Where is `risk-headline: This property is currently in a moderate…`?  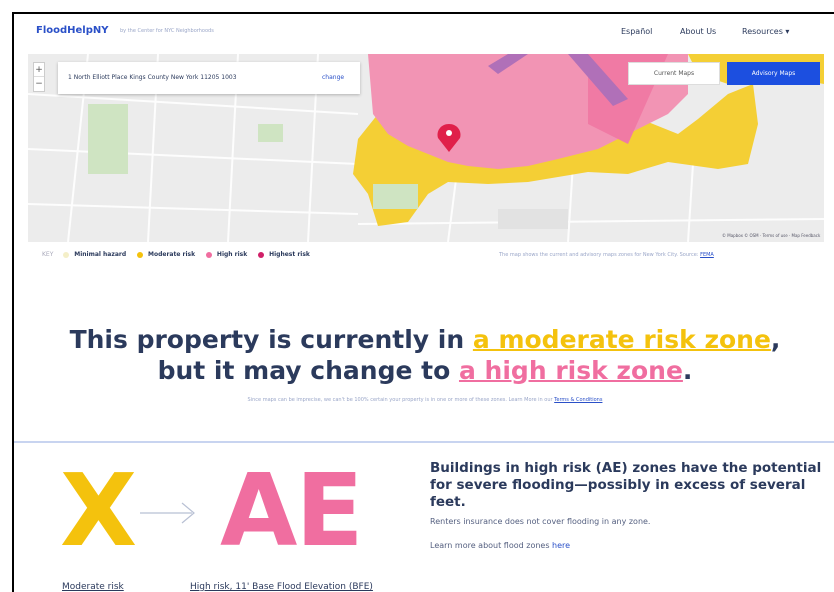
risk-headline: This property is currently in a moderate… is located at coordinates (424, 355).